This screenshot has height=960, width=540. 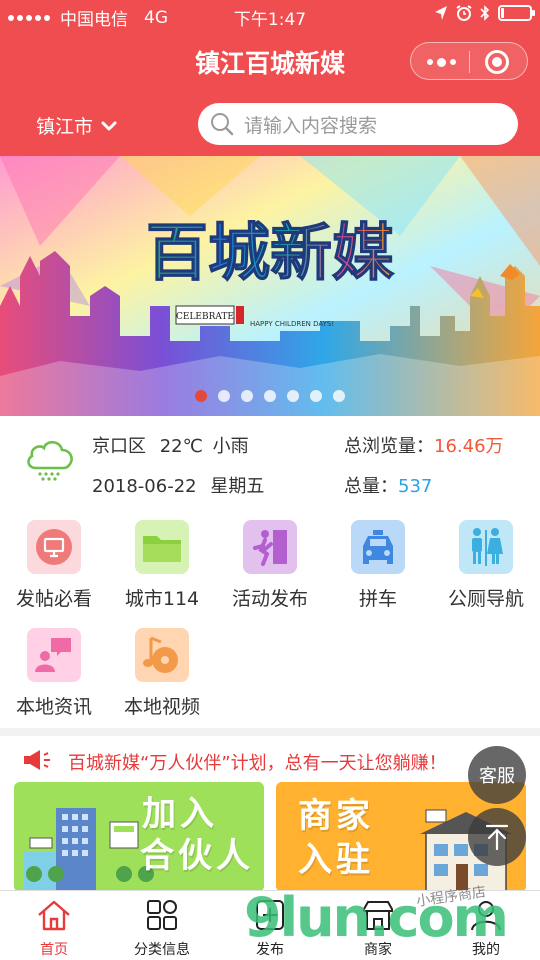 I want to click on category-city-114: 城市114, so click(x=162, y=560).